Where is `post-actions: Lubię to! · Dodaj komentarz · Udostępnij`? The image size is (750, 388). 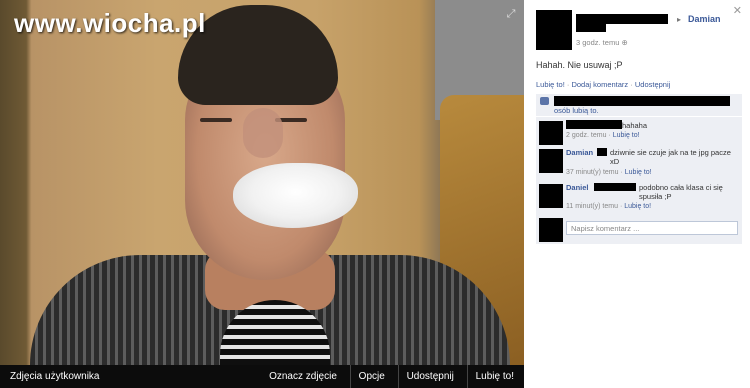 post-actions: Lubię to! · Dodaj komentarz · Udostępnij is located at coordinates (603, 84).